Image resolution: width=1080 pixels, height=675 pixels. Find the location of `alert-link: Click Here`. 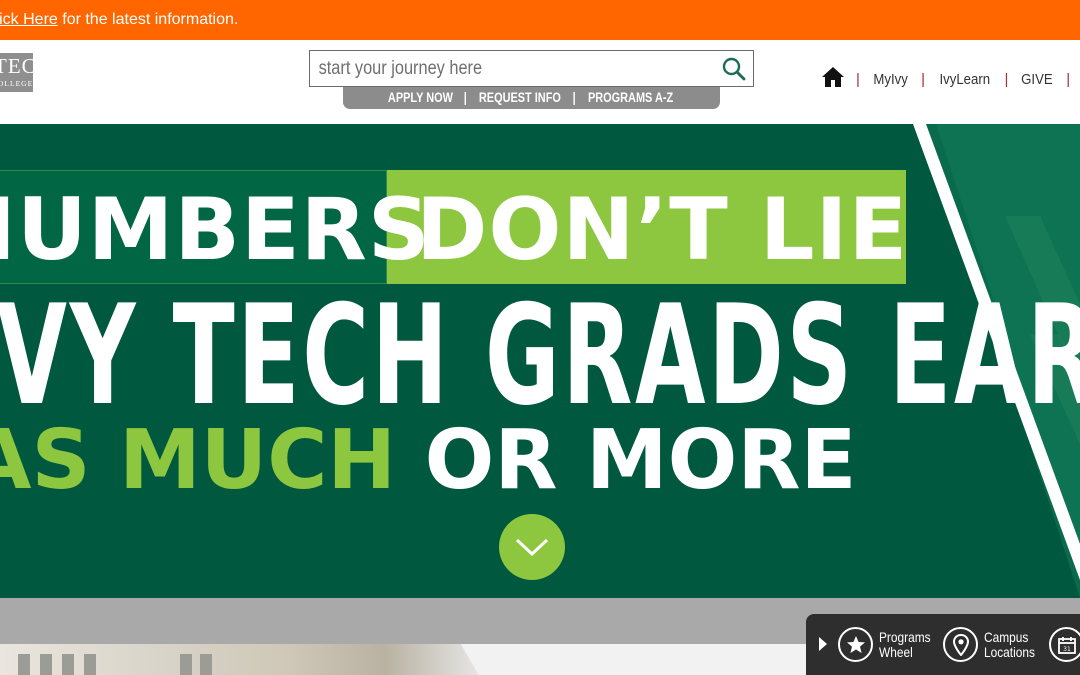

alert-link: Click Here is located at coordinates (29, 19).